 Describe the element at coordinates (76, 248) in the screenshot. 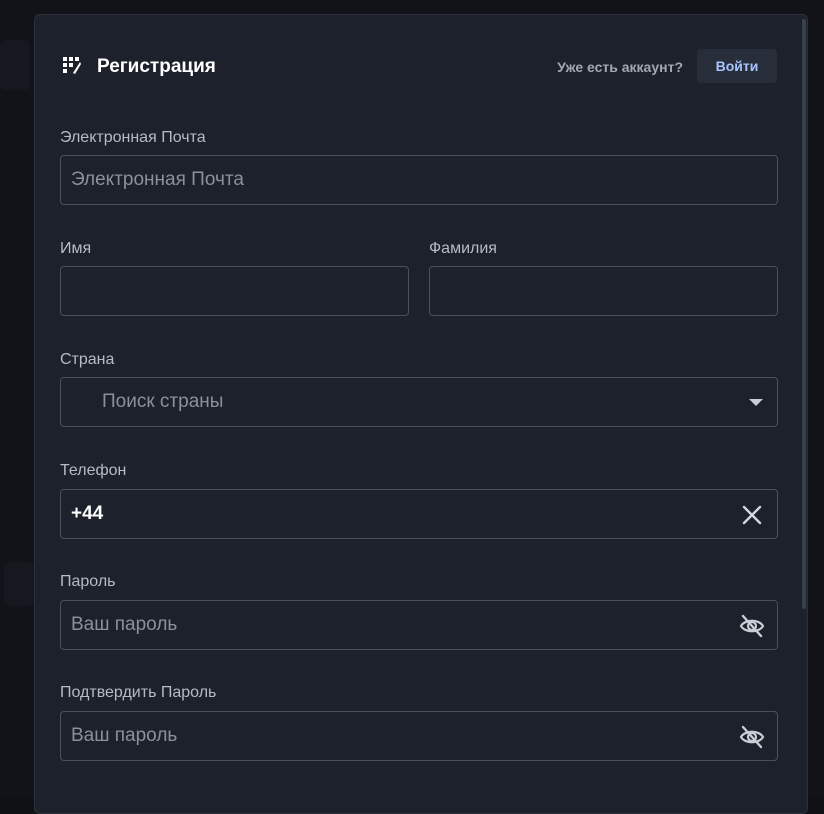

I see `first-name-label: Имя` at that location.